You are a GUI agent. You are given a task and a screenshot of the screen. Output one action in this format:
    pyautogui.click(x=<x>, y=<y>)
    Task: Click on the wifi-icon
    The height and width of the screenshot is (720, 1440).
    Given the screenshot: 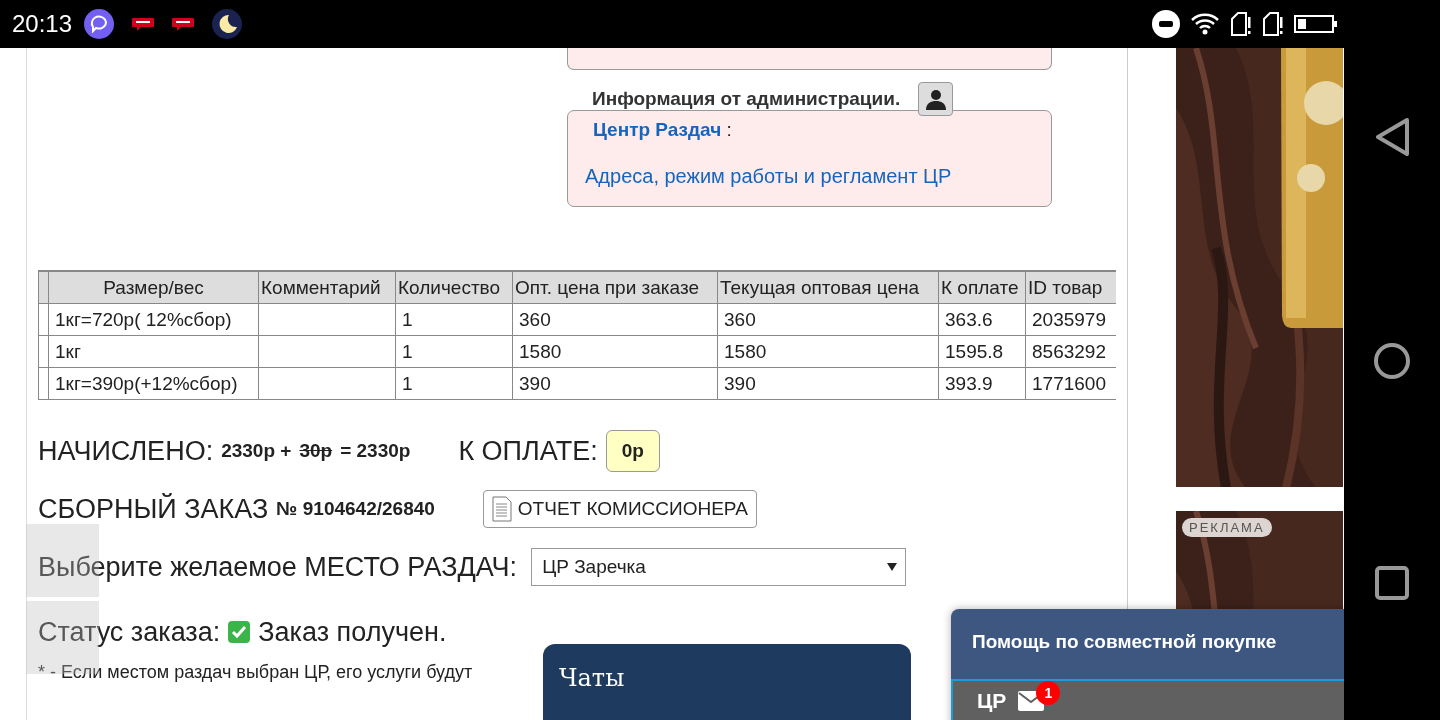 What is the action you would take?
    pyautogui.click(x=1205, y=24)
    